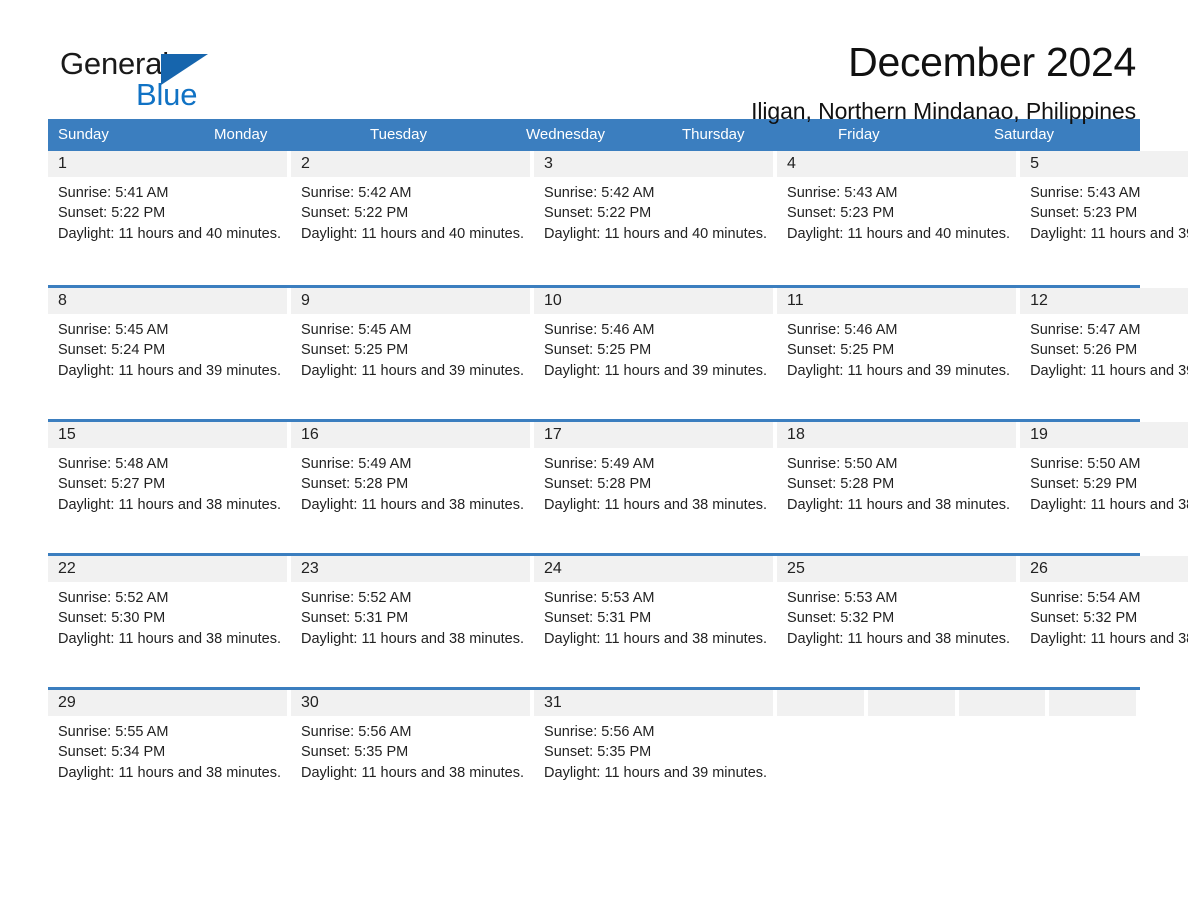 This screenshot has height=918, width=1188. Describe the element at coordinates (1104, 435) in the screenshot. I see `day-number-band: 19` at that location.